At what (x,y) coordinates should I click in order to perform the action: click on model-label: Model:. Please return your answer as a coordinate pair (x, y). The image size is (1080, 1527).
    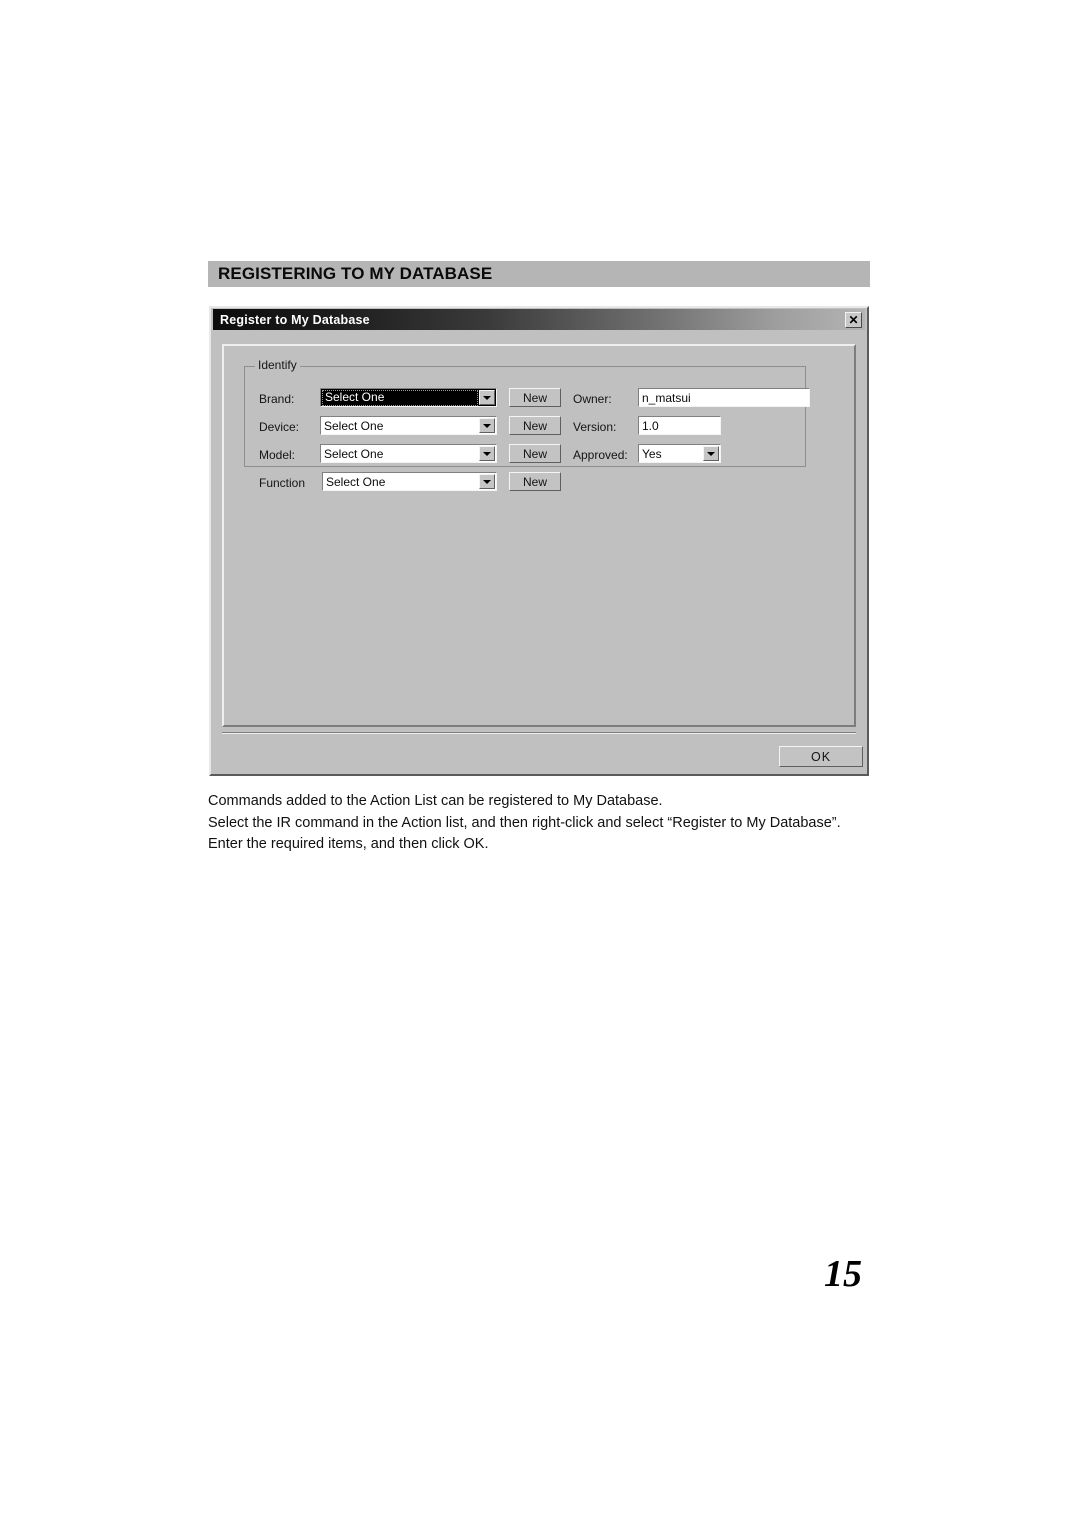
    Looking at the image, I should click on (277, 454).